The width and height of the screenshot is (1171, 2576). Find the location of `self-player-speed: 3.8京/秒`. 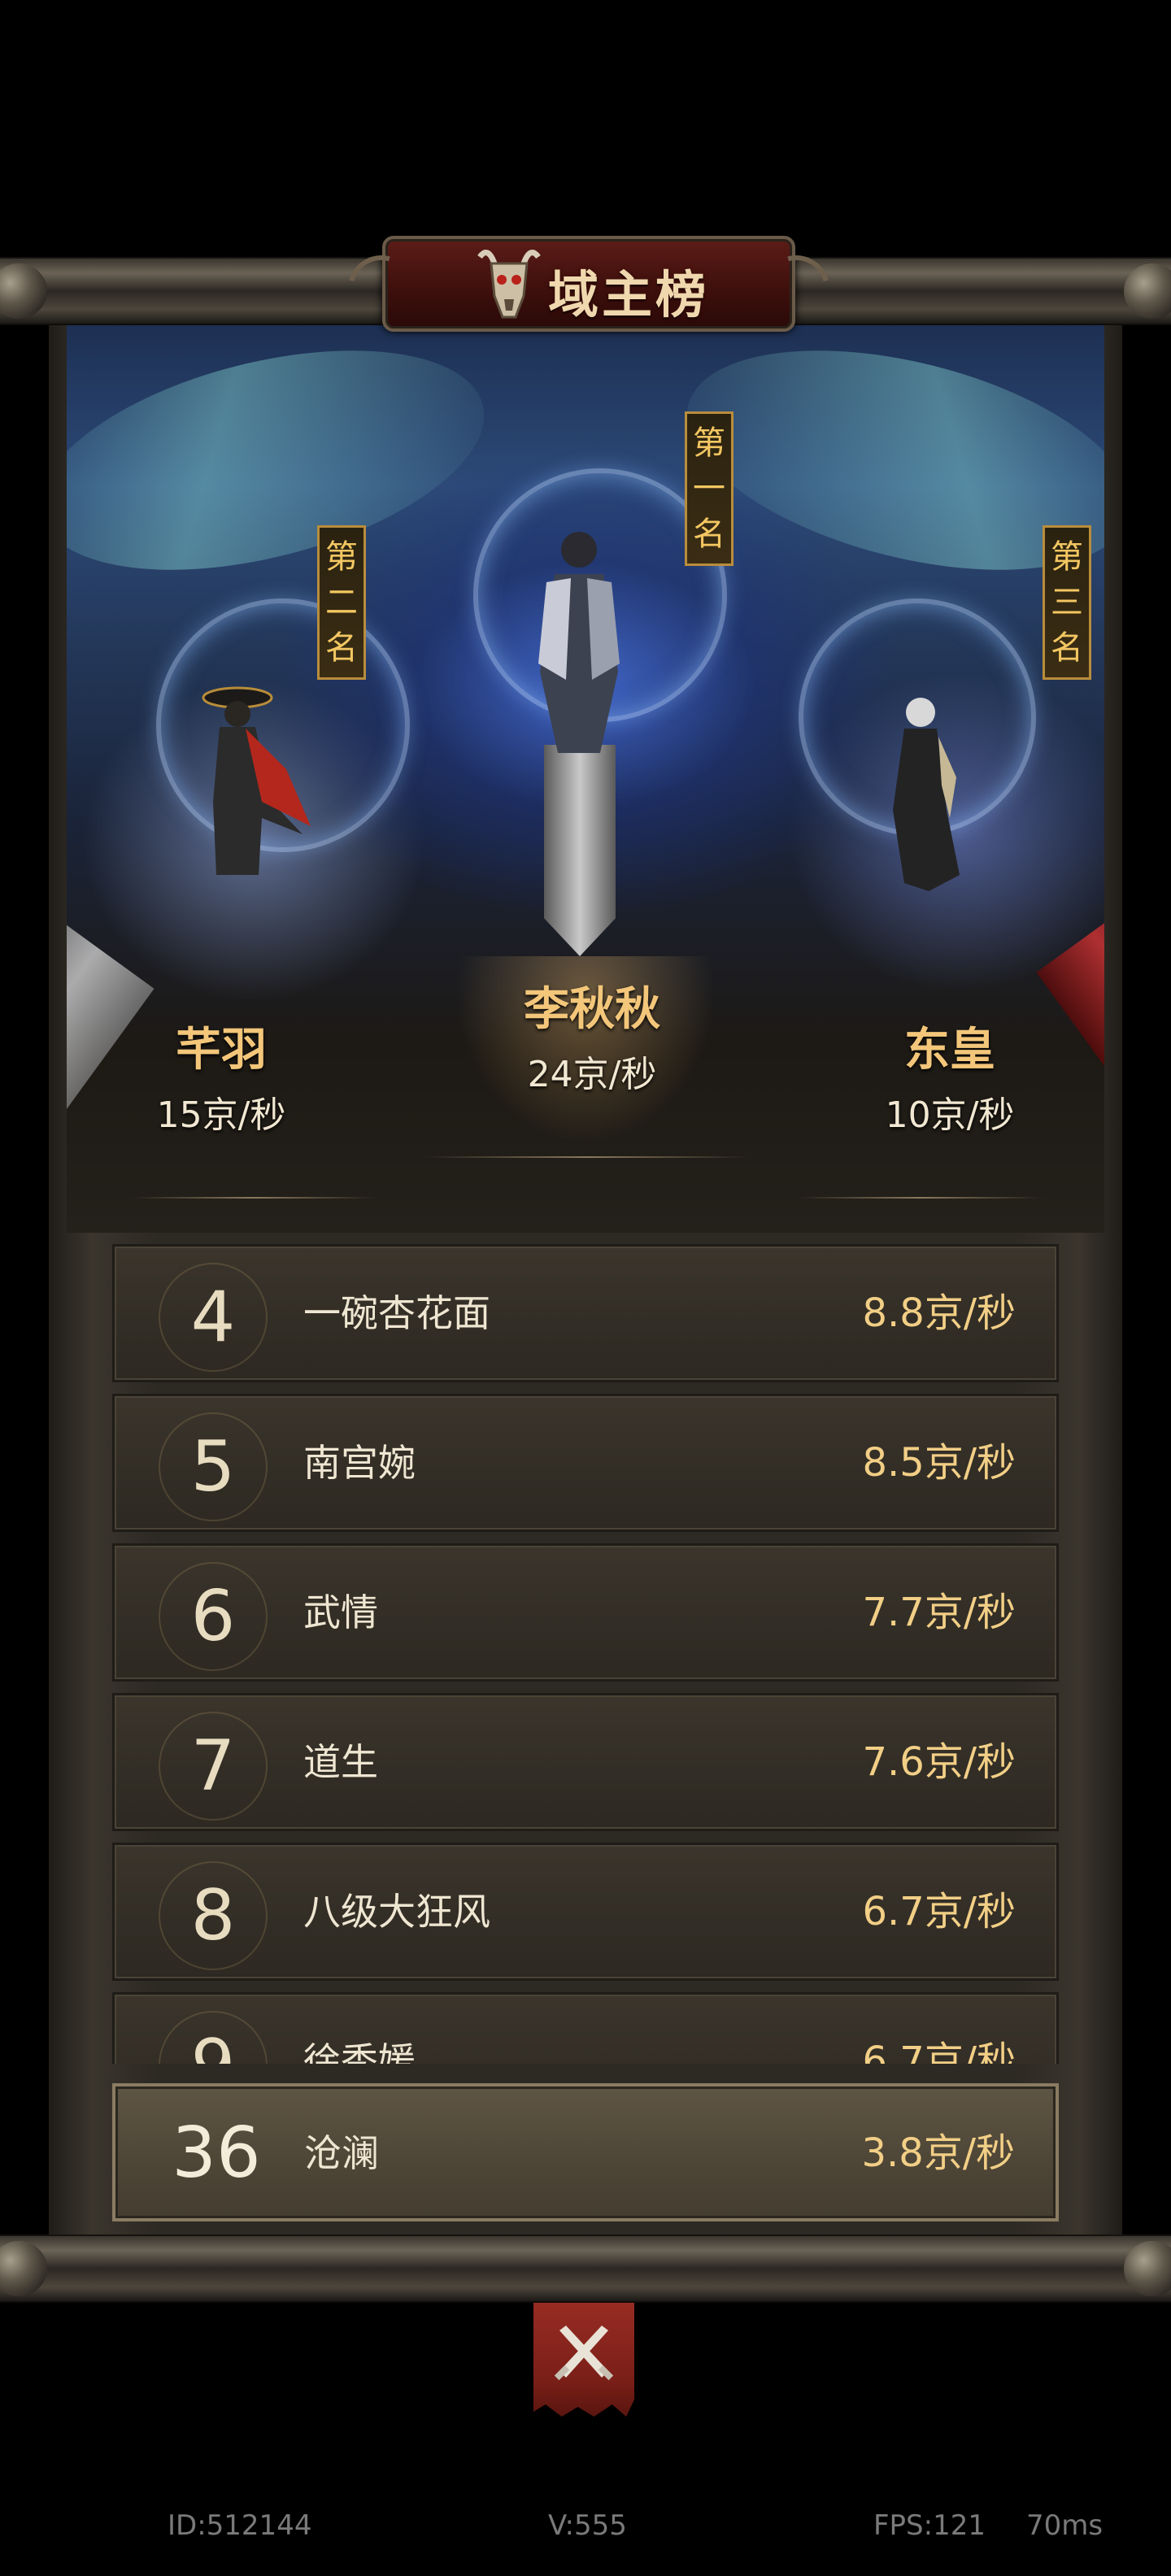

self-player-speed: 3.8京/秒 is located at coordinates (938, 2153).